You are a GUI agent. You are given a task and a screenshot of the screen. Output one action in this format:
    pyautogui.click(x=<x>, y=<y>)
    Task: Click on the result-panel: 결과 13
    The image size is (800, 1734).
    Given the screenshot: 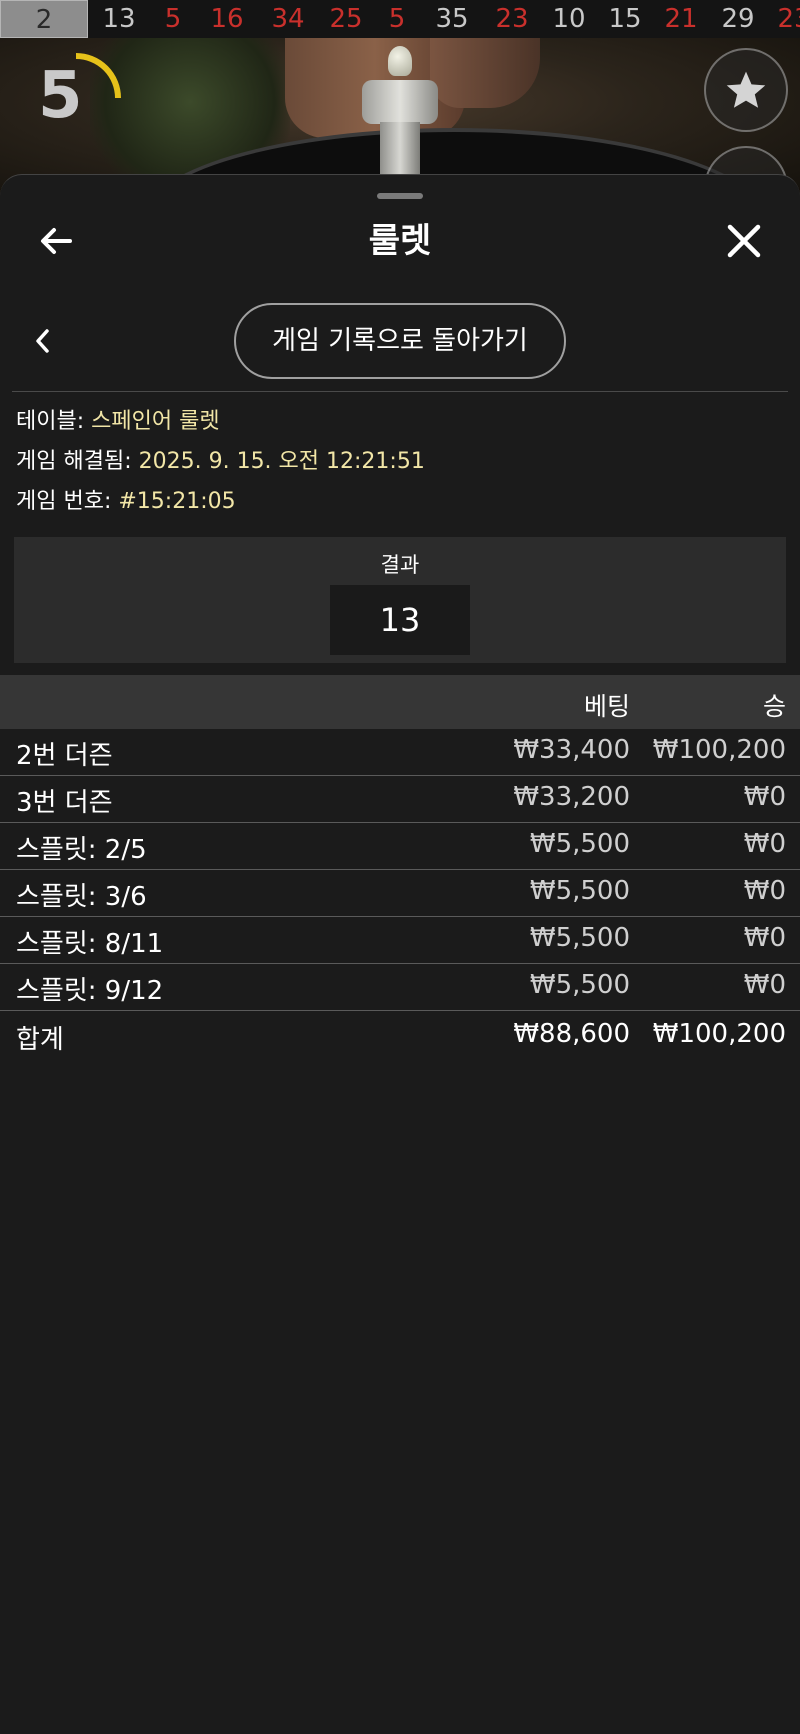 What is the action you would take?
    pyautogui.click(x=400, y=600)
    